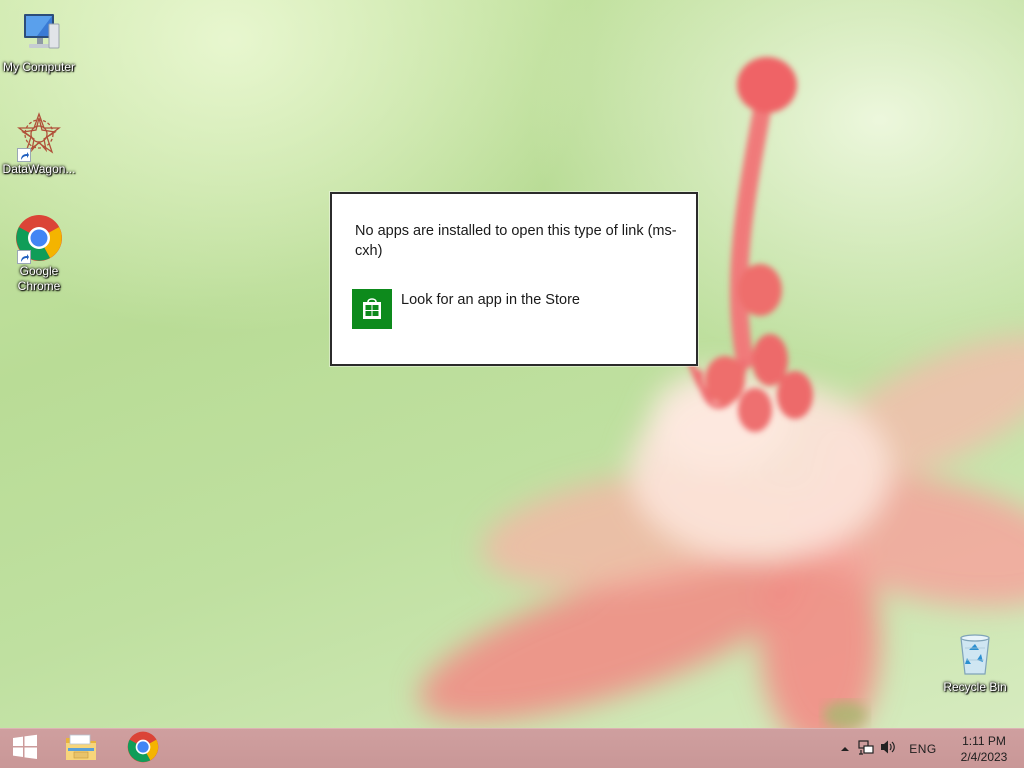 The width and height of the screenshot is (1024, 769). I want to click on computer-icon, so click(39, 34).